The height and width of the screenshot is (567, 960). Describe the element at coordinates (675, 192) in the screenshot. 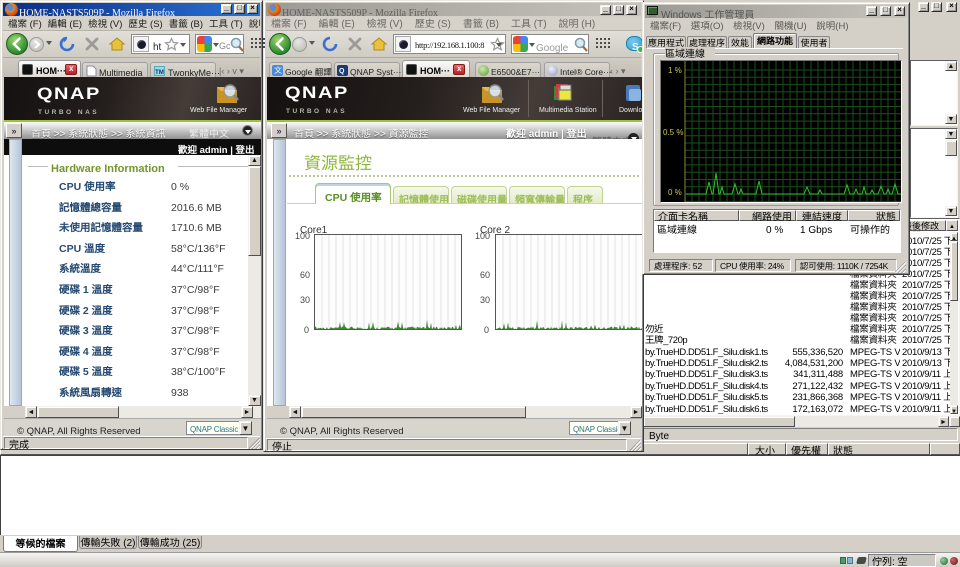

I see `svg-text: 0 %` at that location.